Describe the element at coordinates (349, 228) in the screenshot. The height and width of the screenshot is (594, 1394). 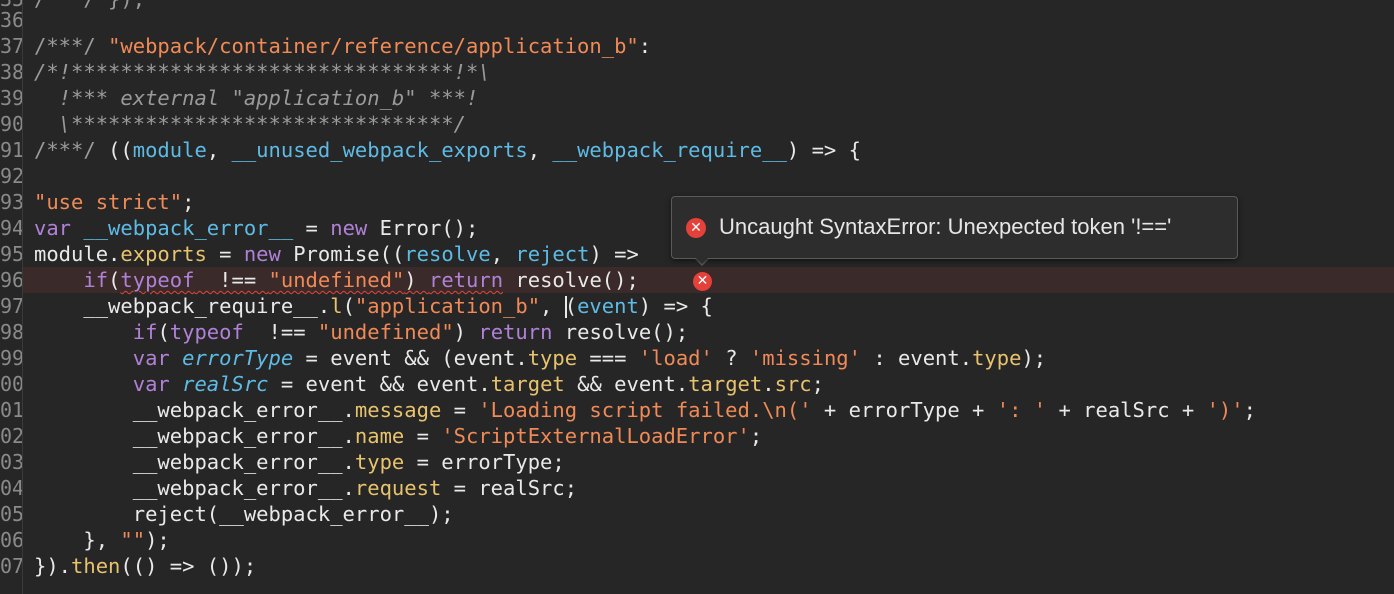
I see `keyword: new` at that location.